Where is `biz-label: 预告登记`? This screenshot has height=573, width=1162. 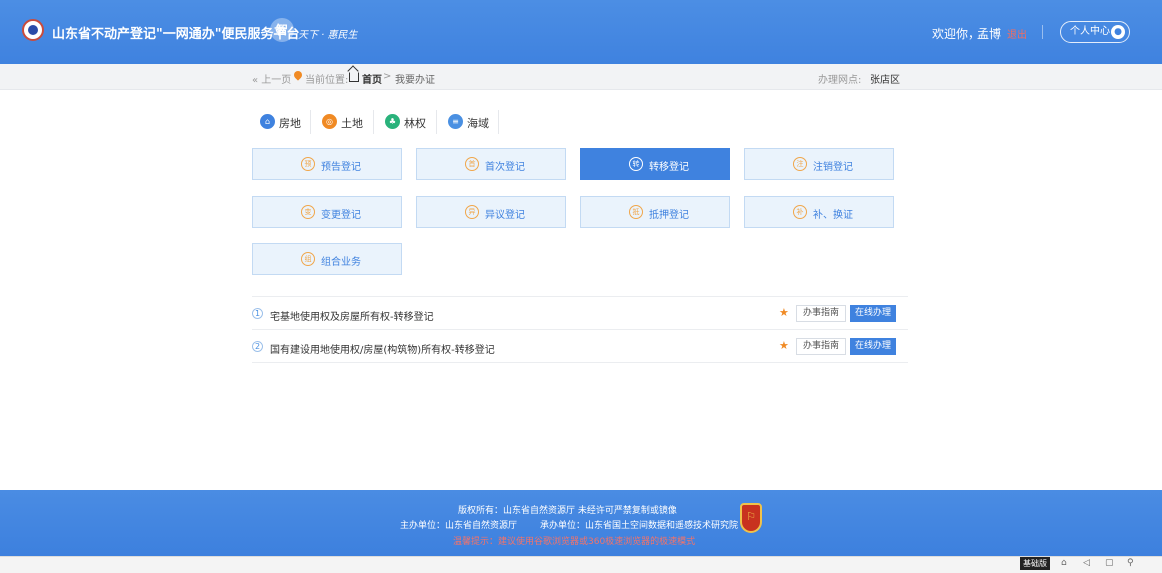
biz-label: 预告登记 is located at coordinates (341, 167).